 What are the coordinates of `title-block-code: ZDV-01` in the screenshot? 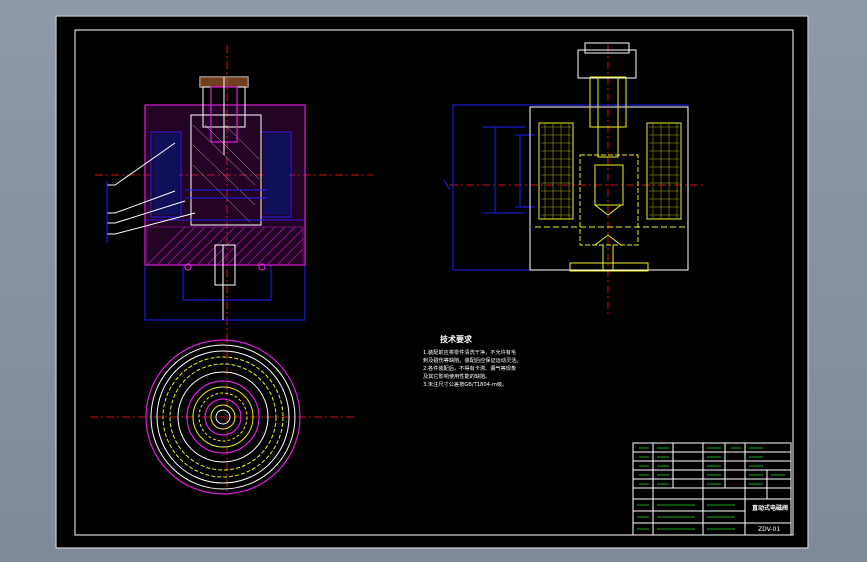 It's located at (769, 529).